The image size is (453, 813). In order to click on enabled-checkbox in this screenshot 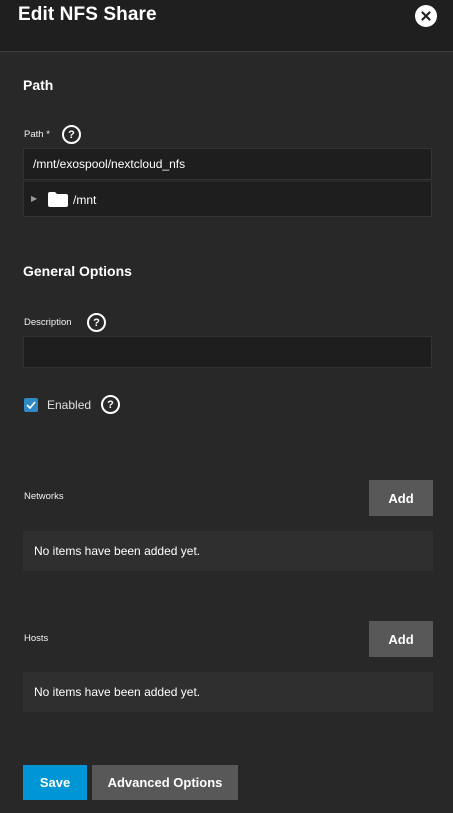, I will do `click(31, 405)`.